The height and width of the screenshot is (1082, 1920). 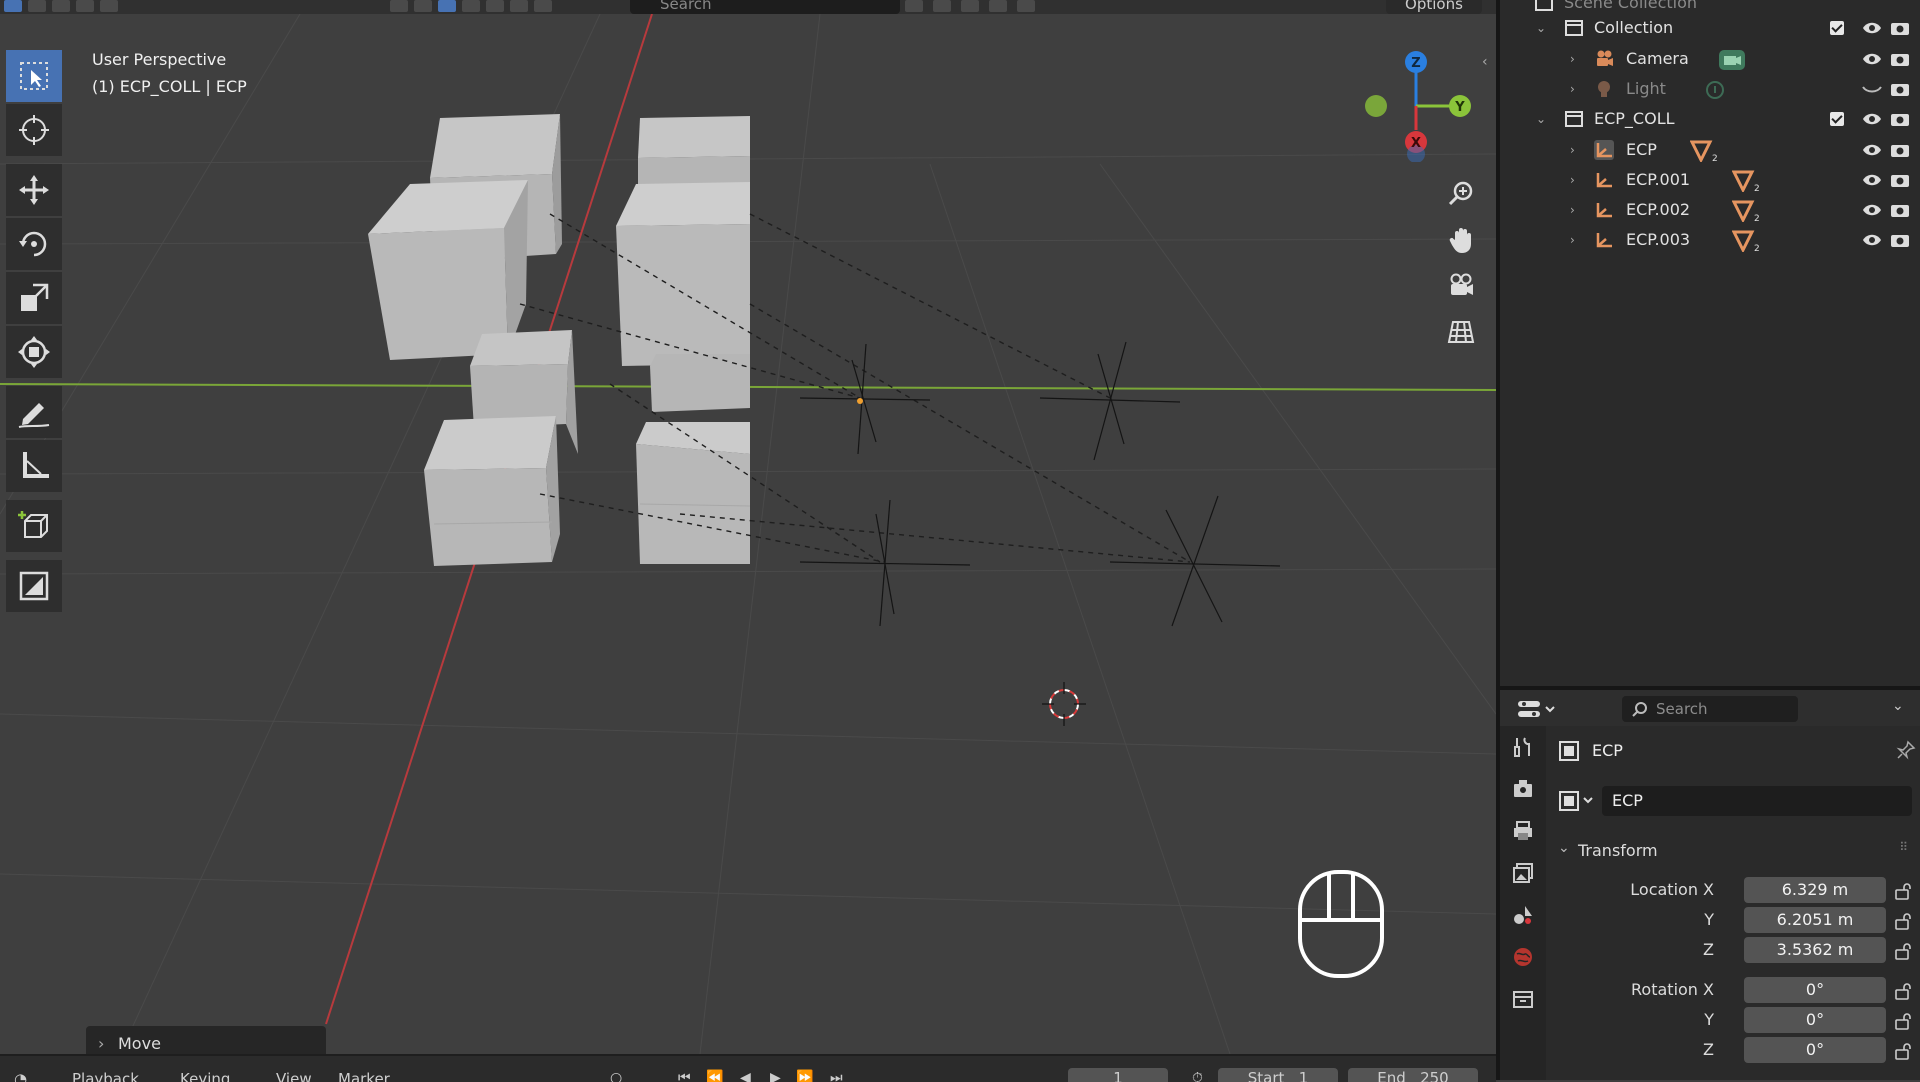 What do you see at coordinates (745, 1076) in the screenshot?
I see `play-reverse-icon: ◀` at bounding box center [745, 1076].